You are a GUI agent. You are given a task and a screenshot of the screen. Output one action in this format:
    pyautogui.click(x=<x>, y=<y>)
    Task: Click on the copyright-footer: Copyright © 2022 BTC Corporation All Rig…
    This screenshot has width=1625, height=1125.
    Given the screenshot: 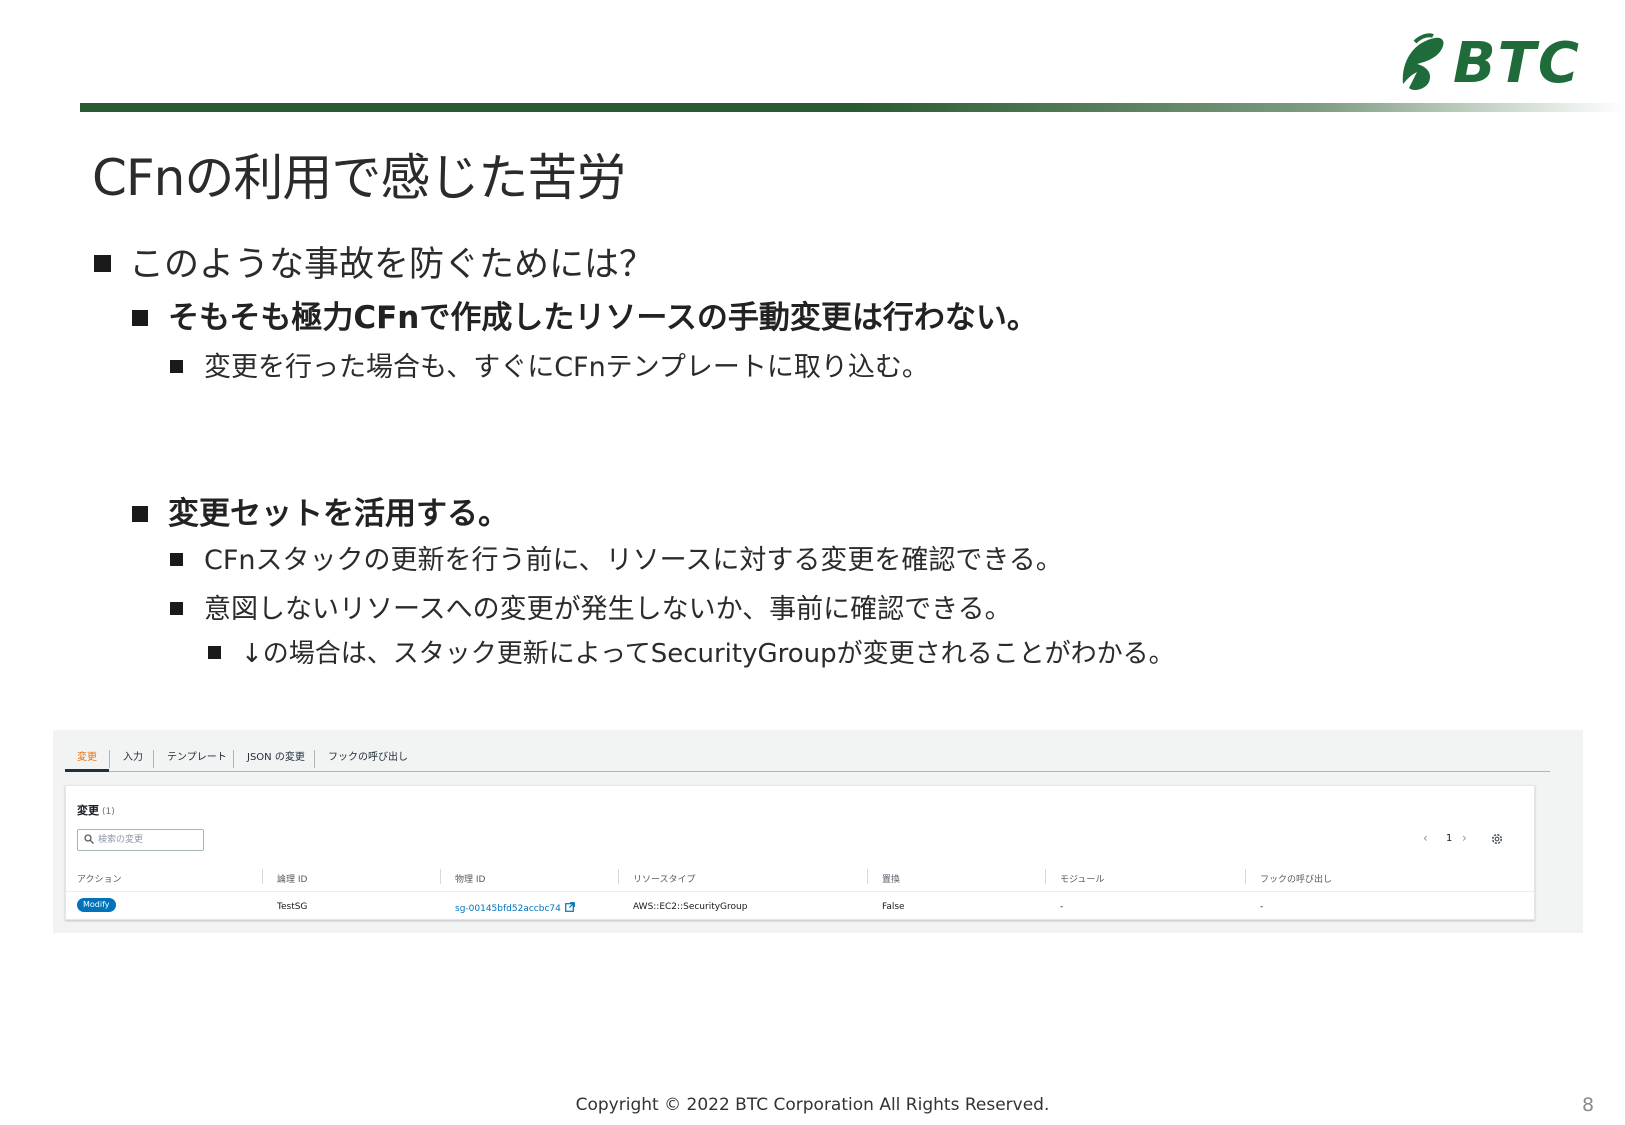 What is the action you would take?
    pyautogui.click(x=812, y=1105)
    